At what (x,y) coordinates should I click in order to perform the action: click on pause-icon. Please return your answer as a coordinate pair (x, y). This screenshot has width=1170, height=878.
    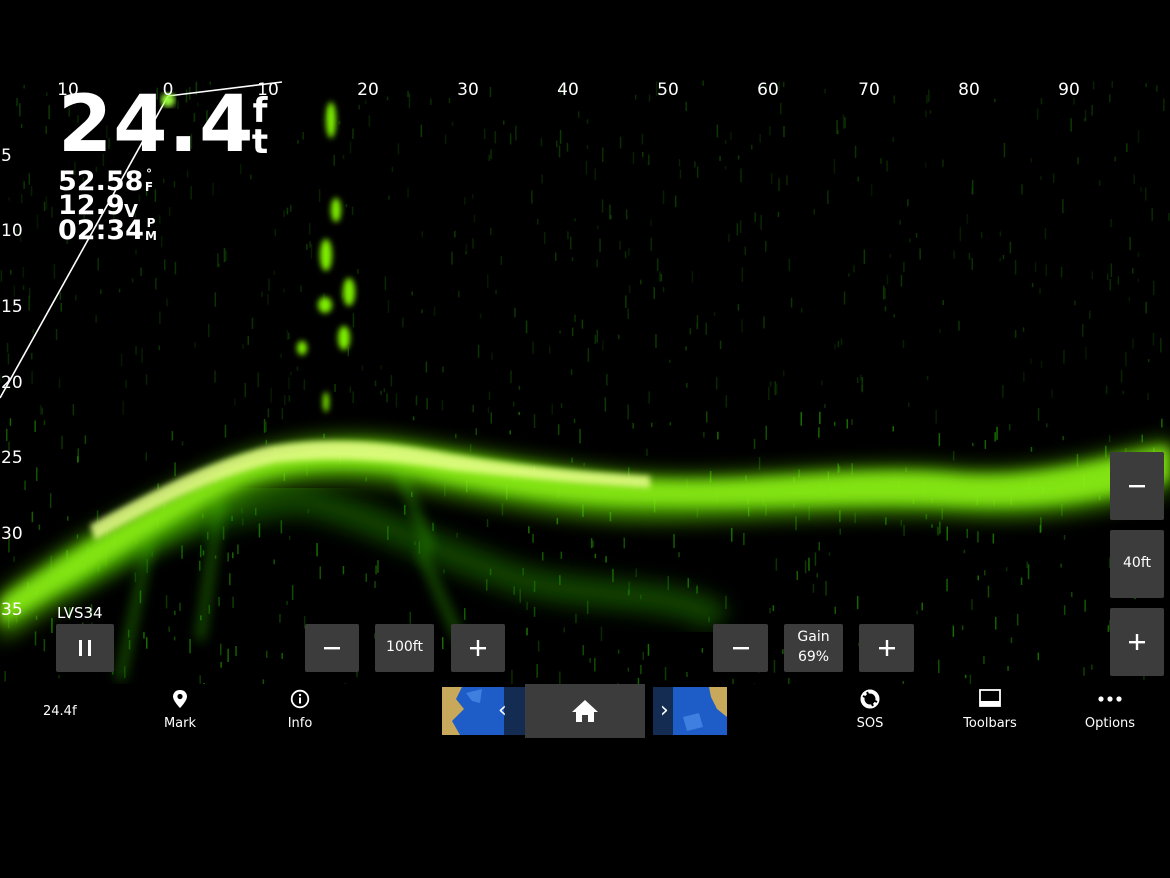
    Looking at the image, I should click on (85, 648).